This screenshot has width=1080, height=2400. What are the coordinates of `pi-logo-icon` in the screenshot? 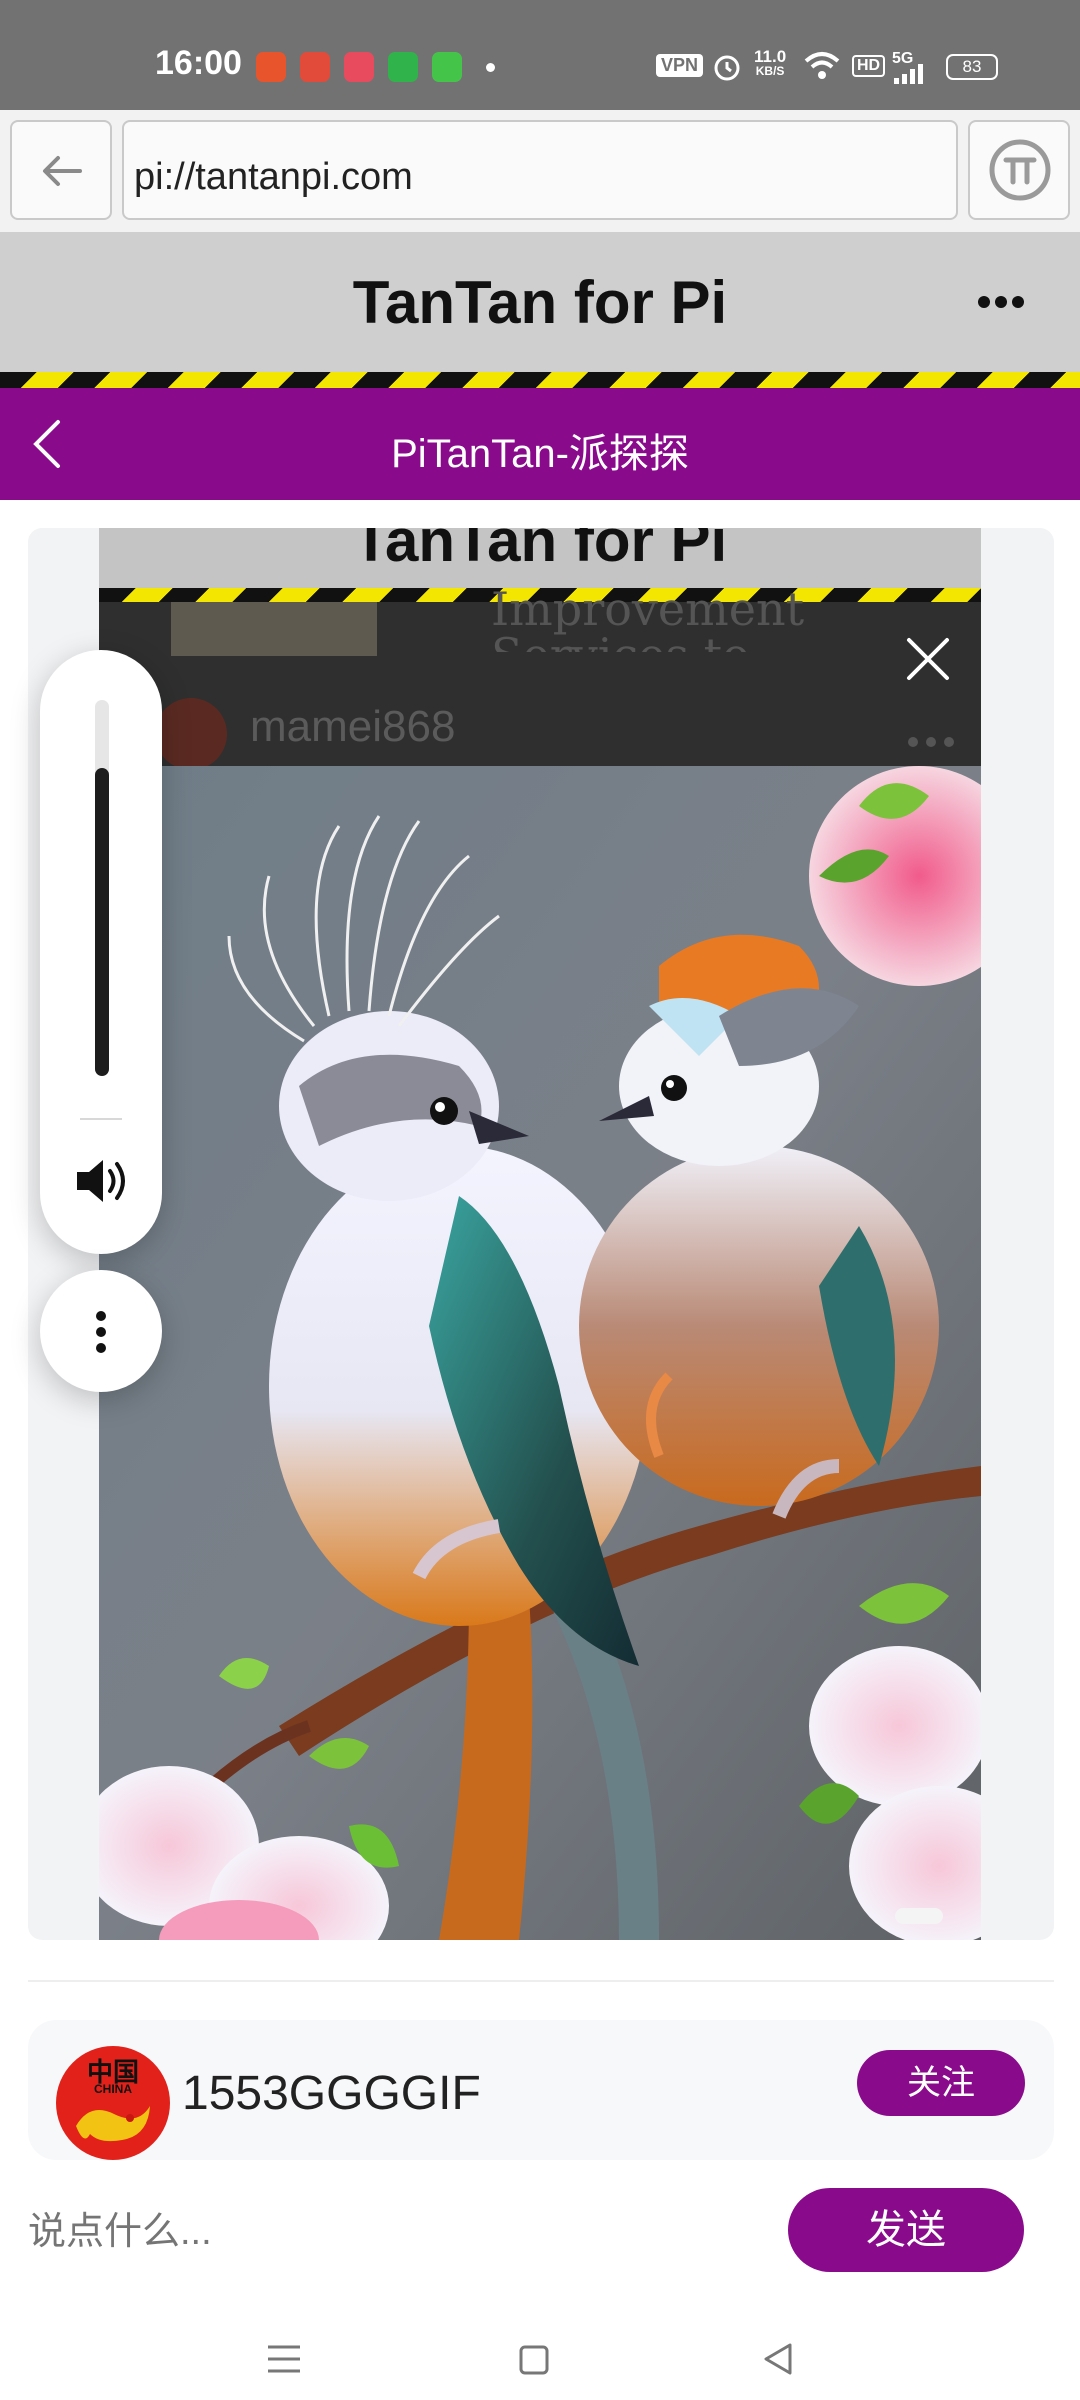 It's located at (1020, 170).